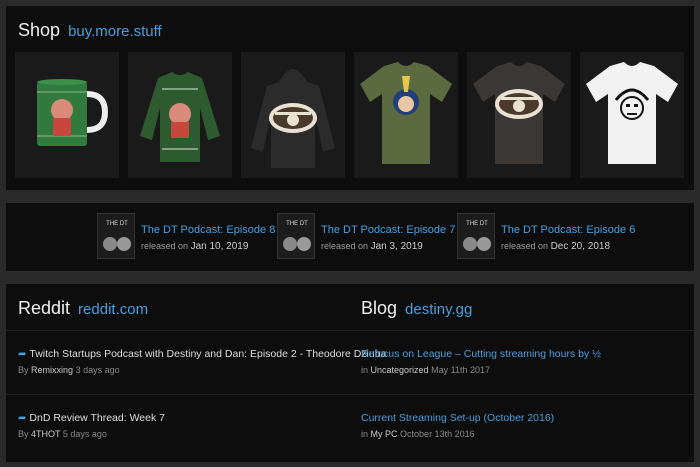 The width and height of the screenshot is (700, 467). Describe the element at coordinates (556, 246) in the screenshot. I see `podcast-release-date: released on Dec 20, 2018` at that location.